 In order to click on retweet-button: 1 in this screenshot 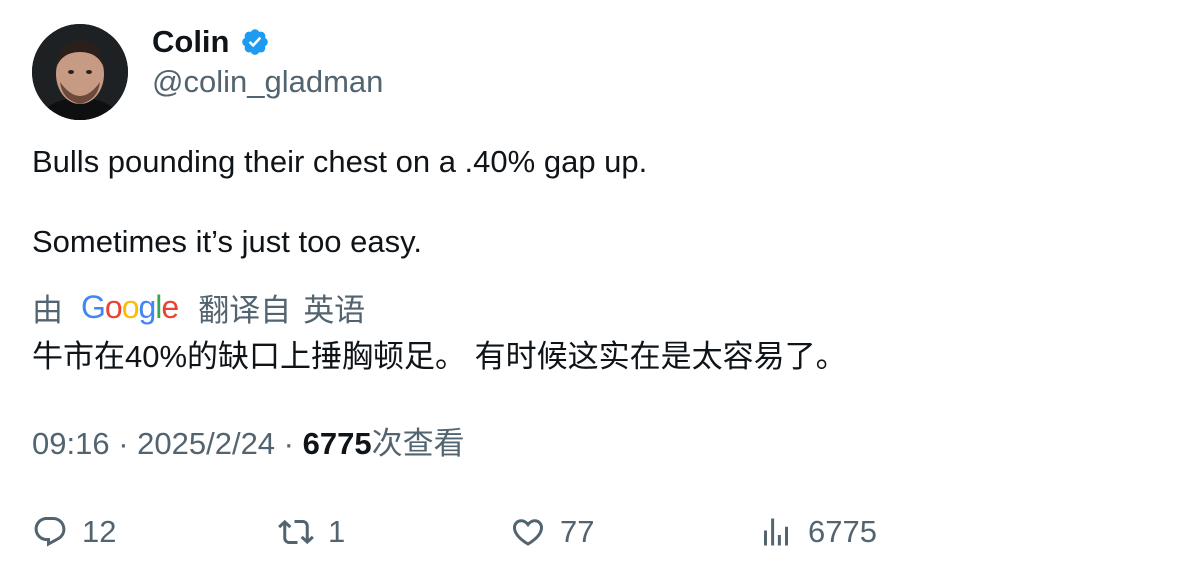, I will do `click(311, 532)`.